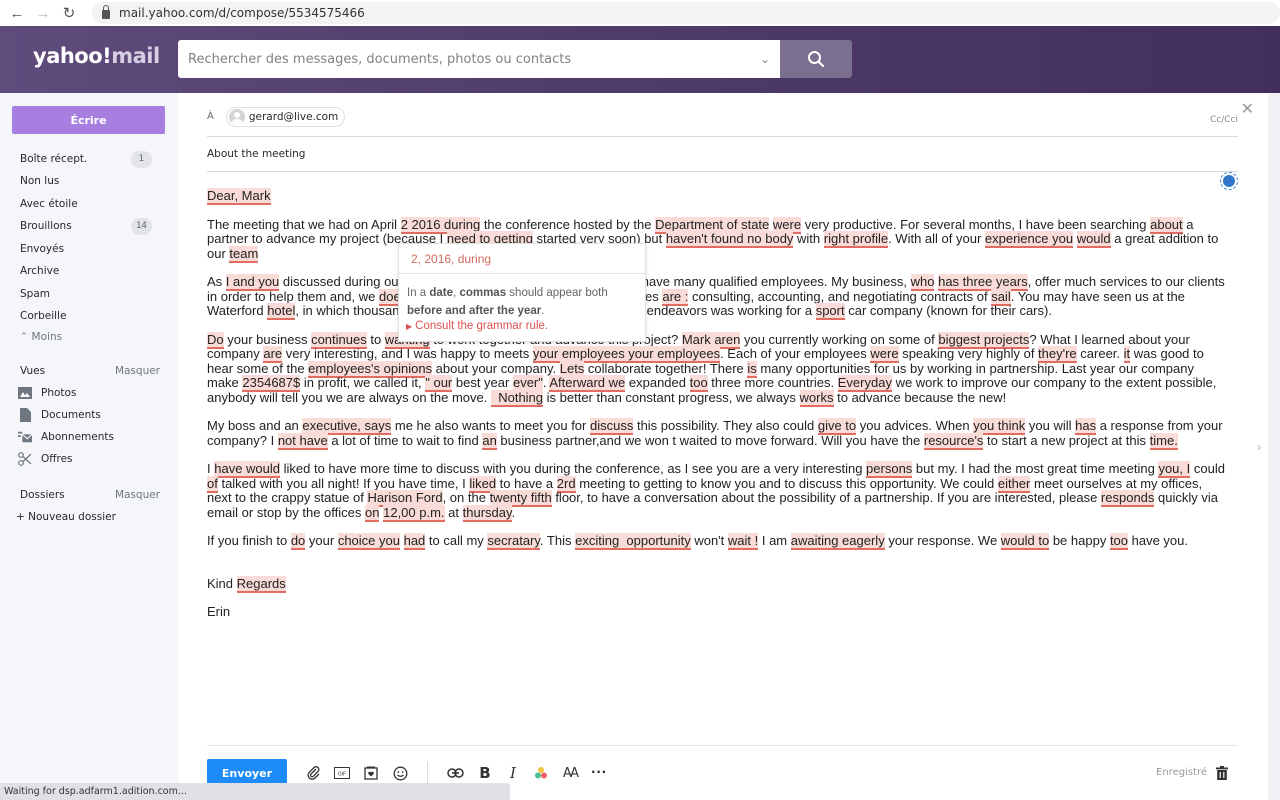  I want to click on grammar-error: secratary, so click(513, 541).